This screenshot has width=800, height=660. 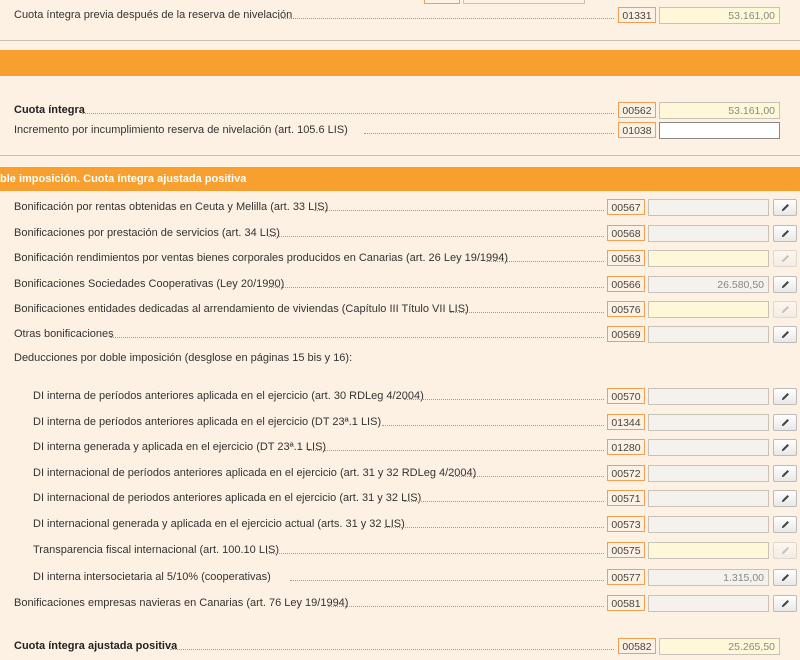 What do you see at coordinates (708, 284) in the screenshot?
I see `amount-field: 26.580,50` at bounding box center [708, 284].